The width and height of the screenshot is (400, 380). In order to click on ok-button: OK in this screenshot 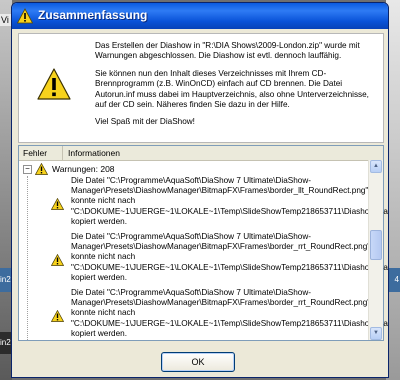, I will do `click(198, 362)`.